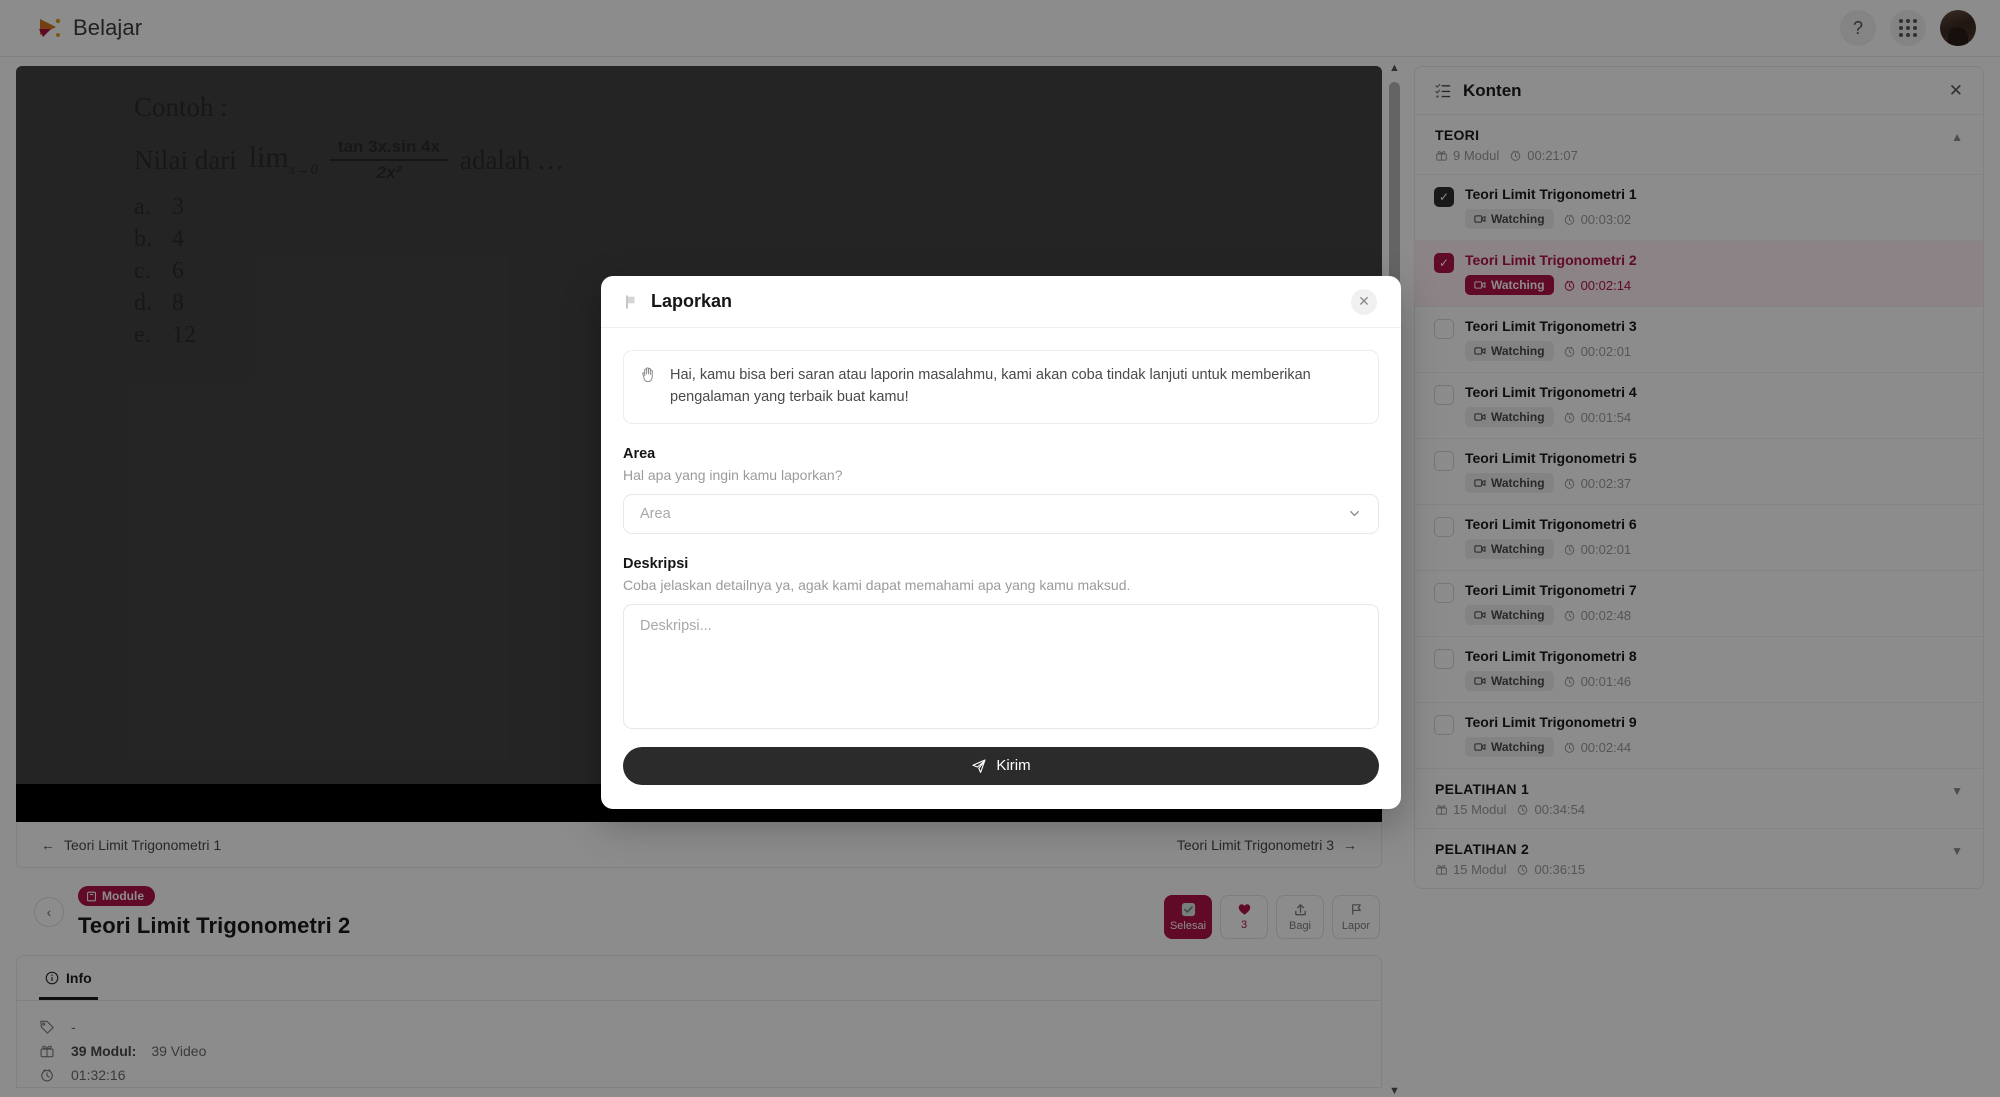  I want to click on area-label: Area, so click(639, 453).